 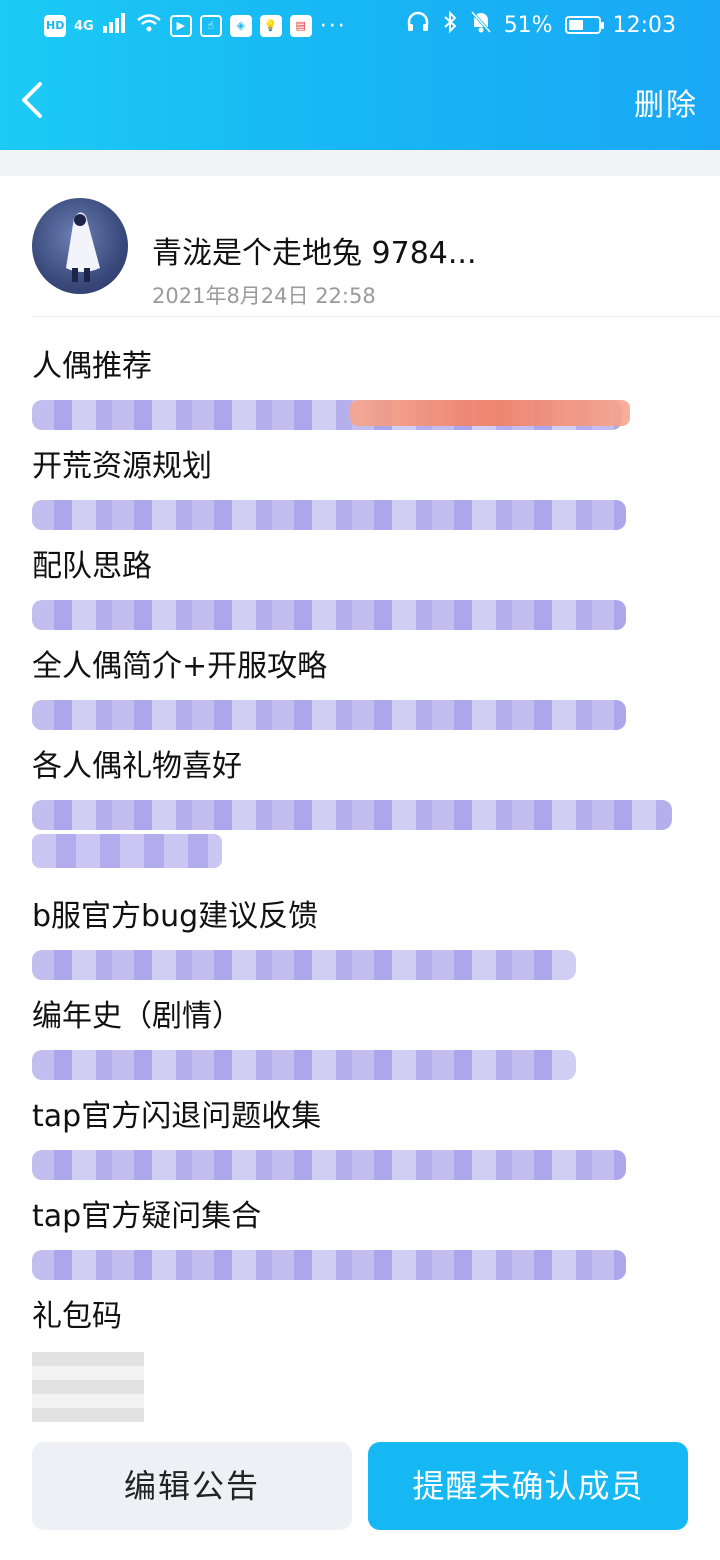 I want to click on list-item: 礼包码, so click(x=362, y=1358).